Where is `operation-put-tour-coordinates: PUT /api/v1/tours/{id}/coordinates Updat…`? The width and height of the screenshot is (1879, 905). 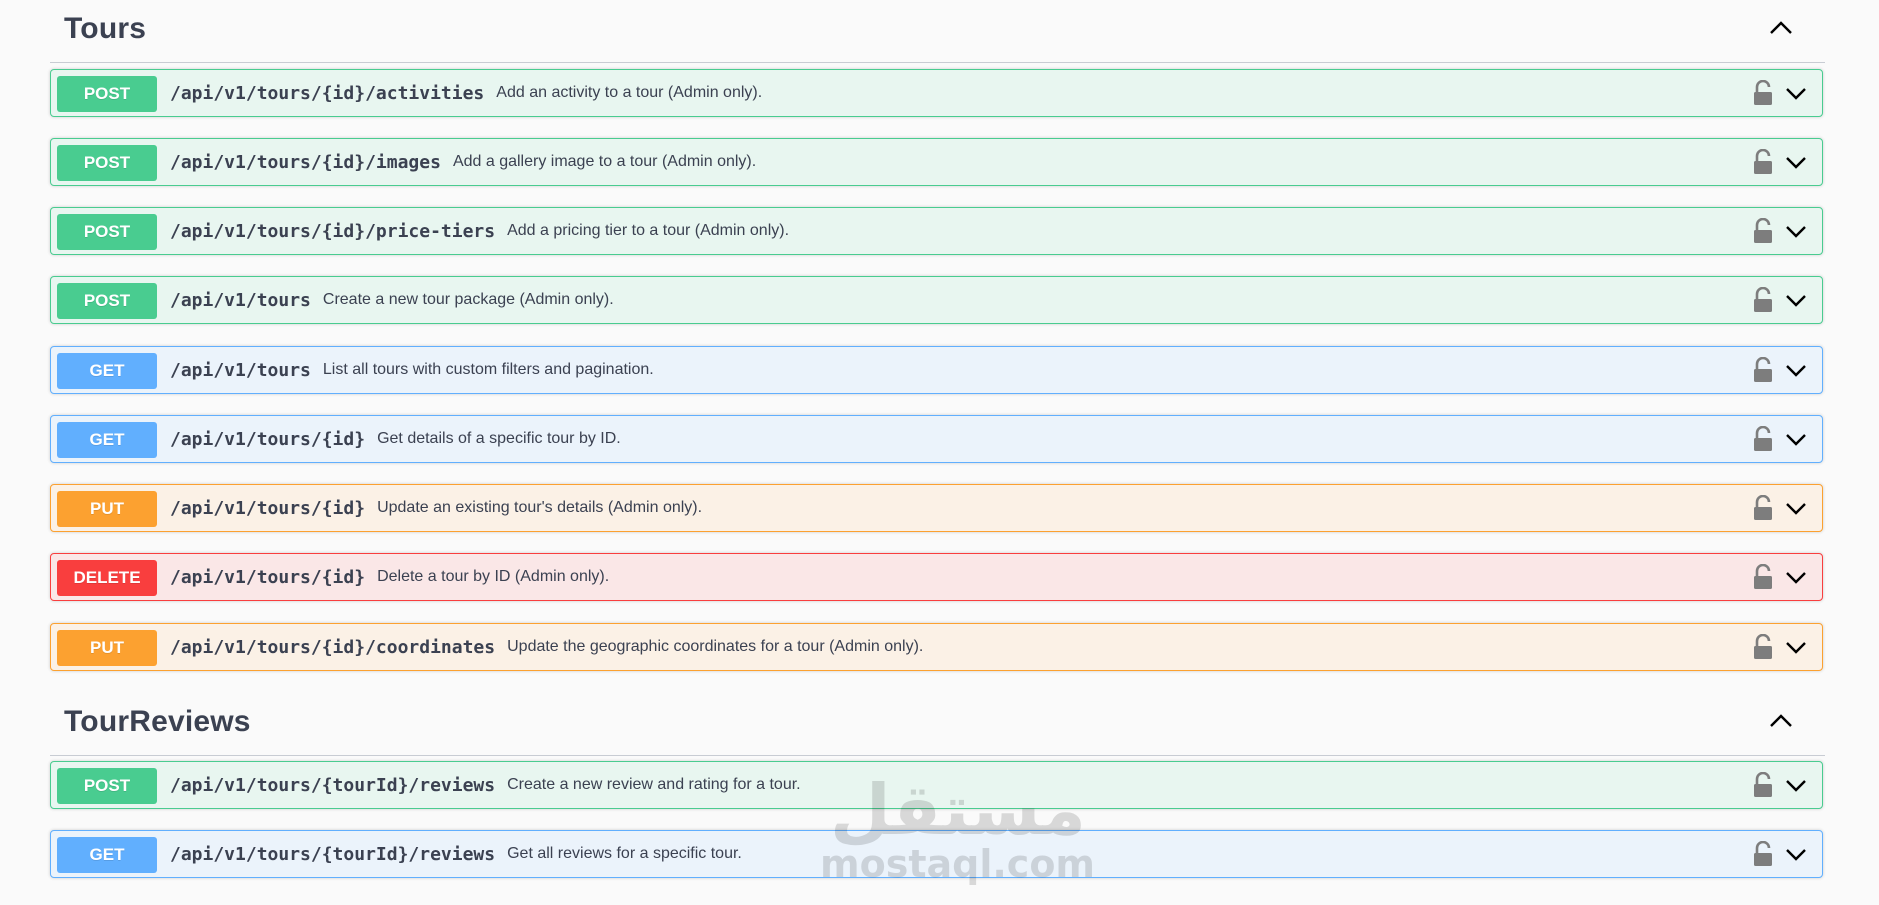
operation-put-tour-coordinates: PUT /api/v1/tours/{id}/coordinates Updat… is located at coordinates (936, 647).